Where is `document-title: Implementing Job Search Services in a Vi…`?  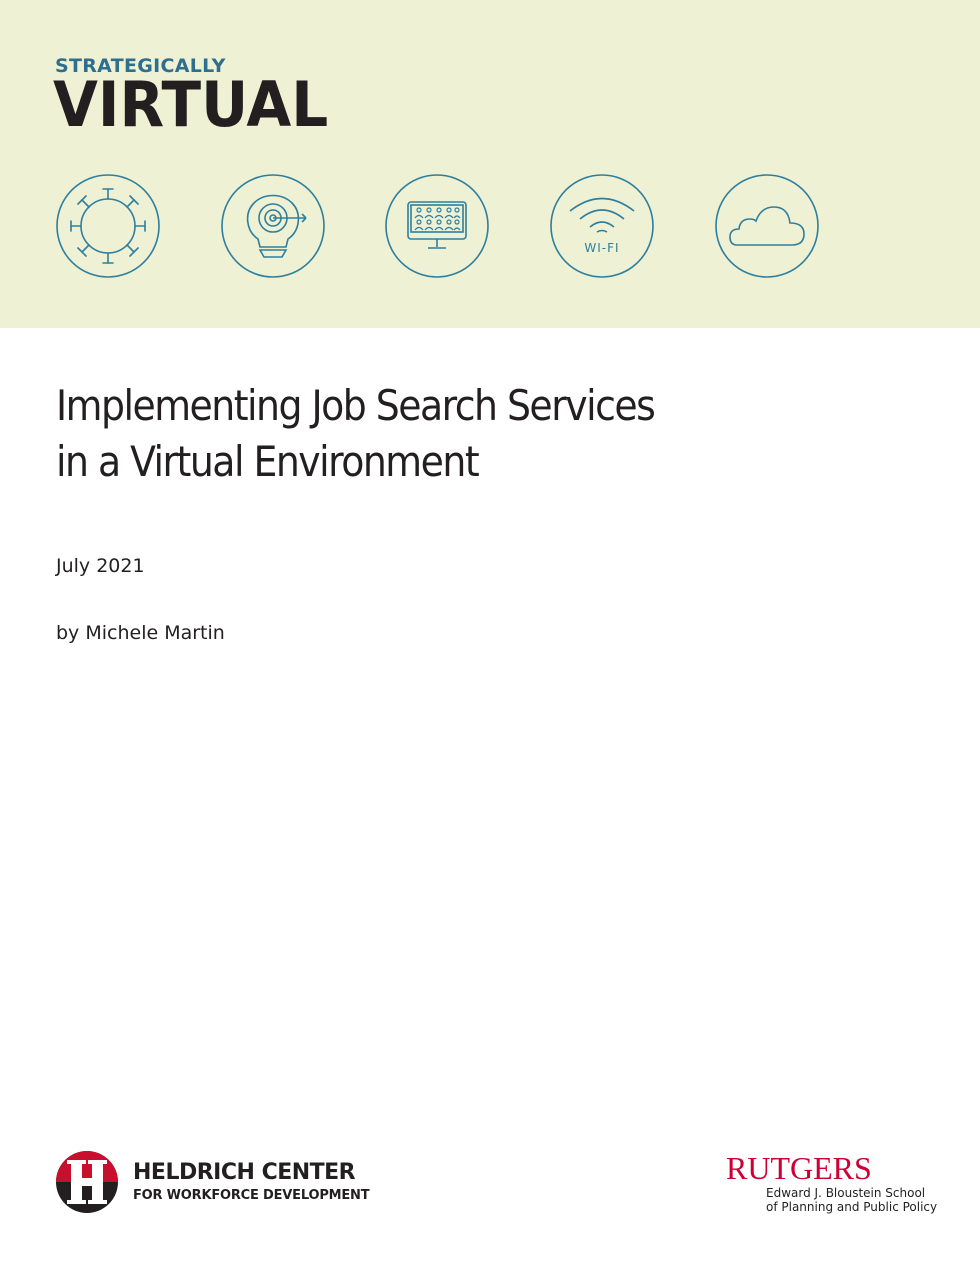
document-title: Implementing Job Search Services in a Vi… is located at coordinates (486, 434).